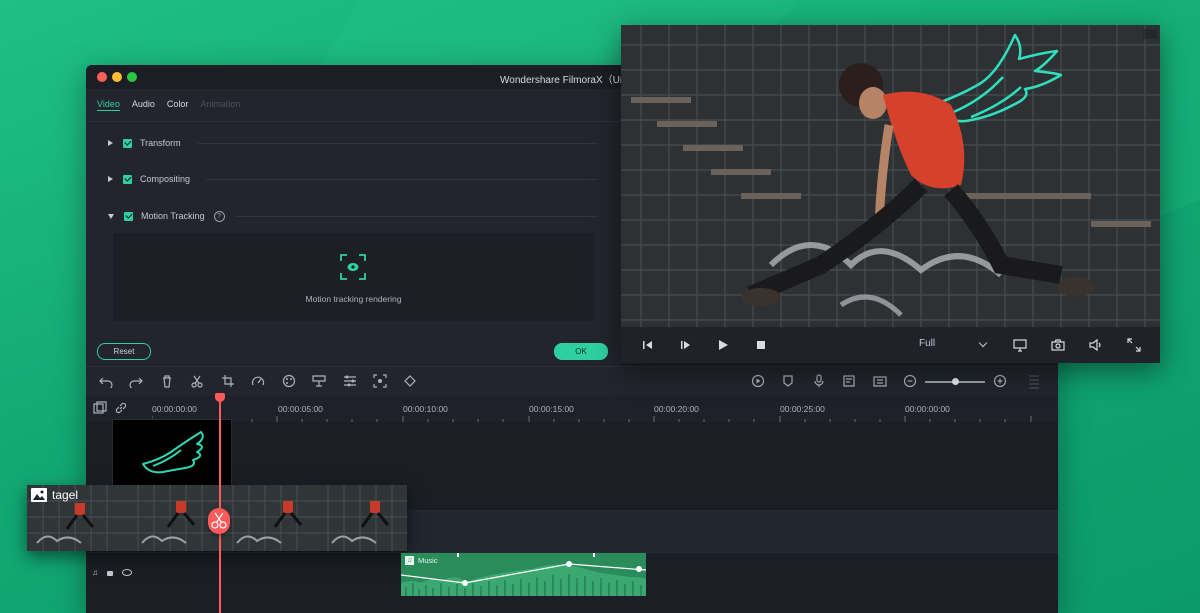 The width and height of the screenshot is (1200, 613). What do you see at coordinates (890, 345) in the screenshot?
I see `preview-controls: Full` at bounding box center [890, 345].